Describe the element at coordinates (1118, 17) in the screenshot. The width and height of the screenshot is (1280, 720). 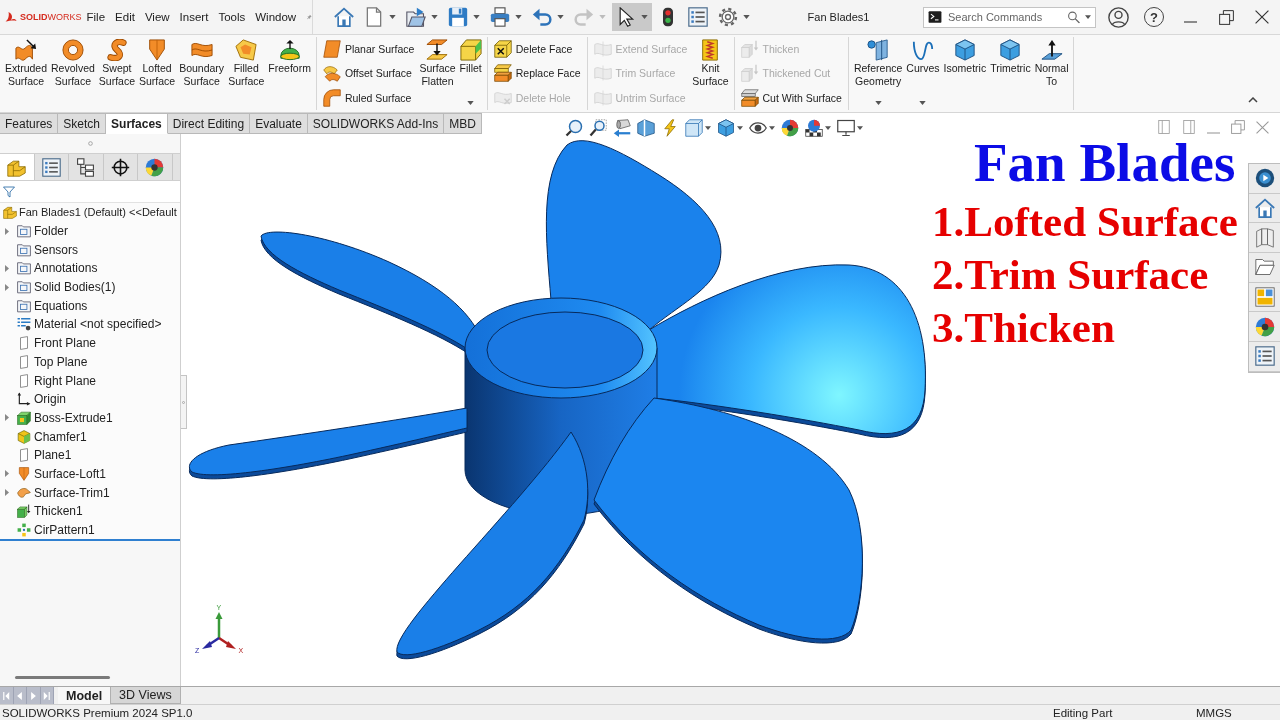
I see `user-icon` at that location.